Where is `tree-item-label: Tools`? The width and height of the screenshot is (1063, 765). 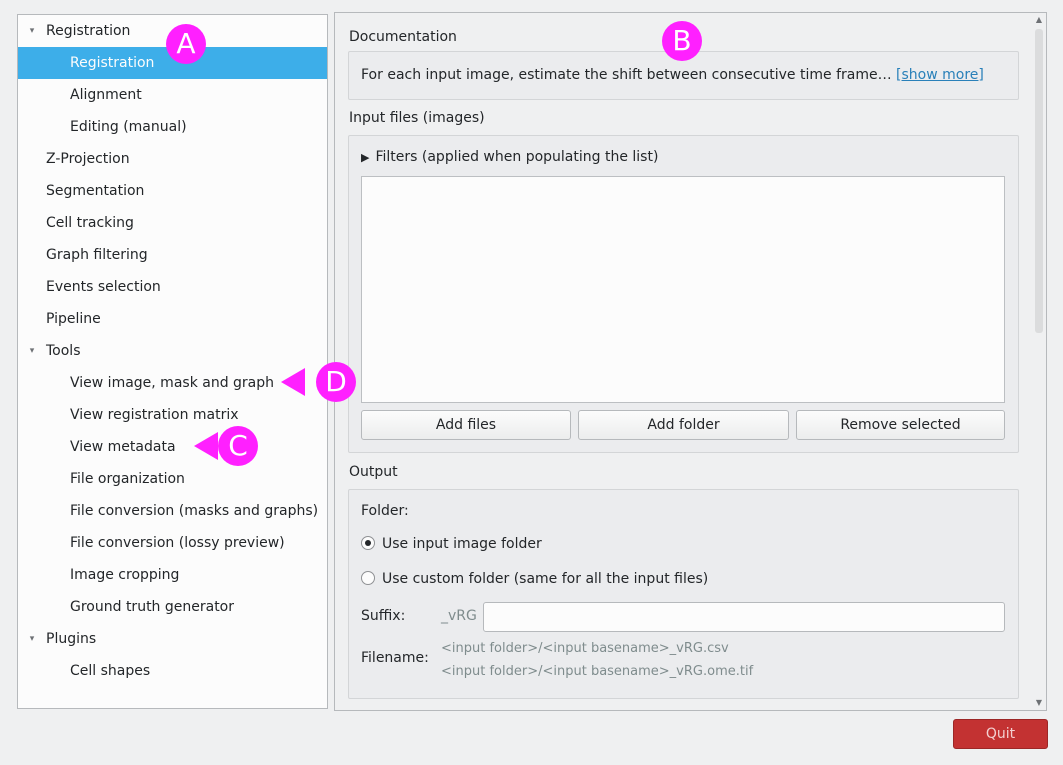 tree-item-label: Tools is located at coordinates (63, 351).